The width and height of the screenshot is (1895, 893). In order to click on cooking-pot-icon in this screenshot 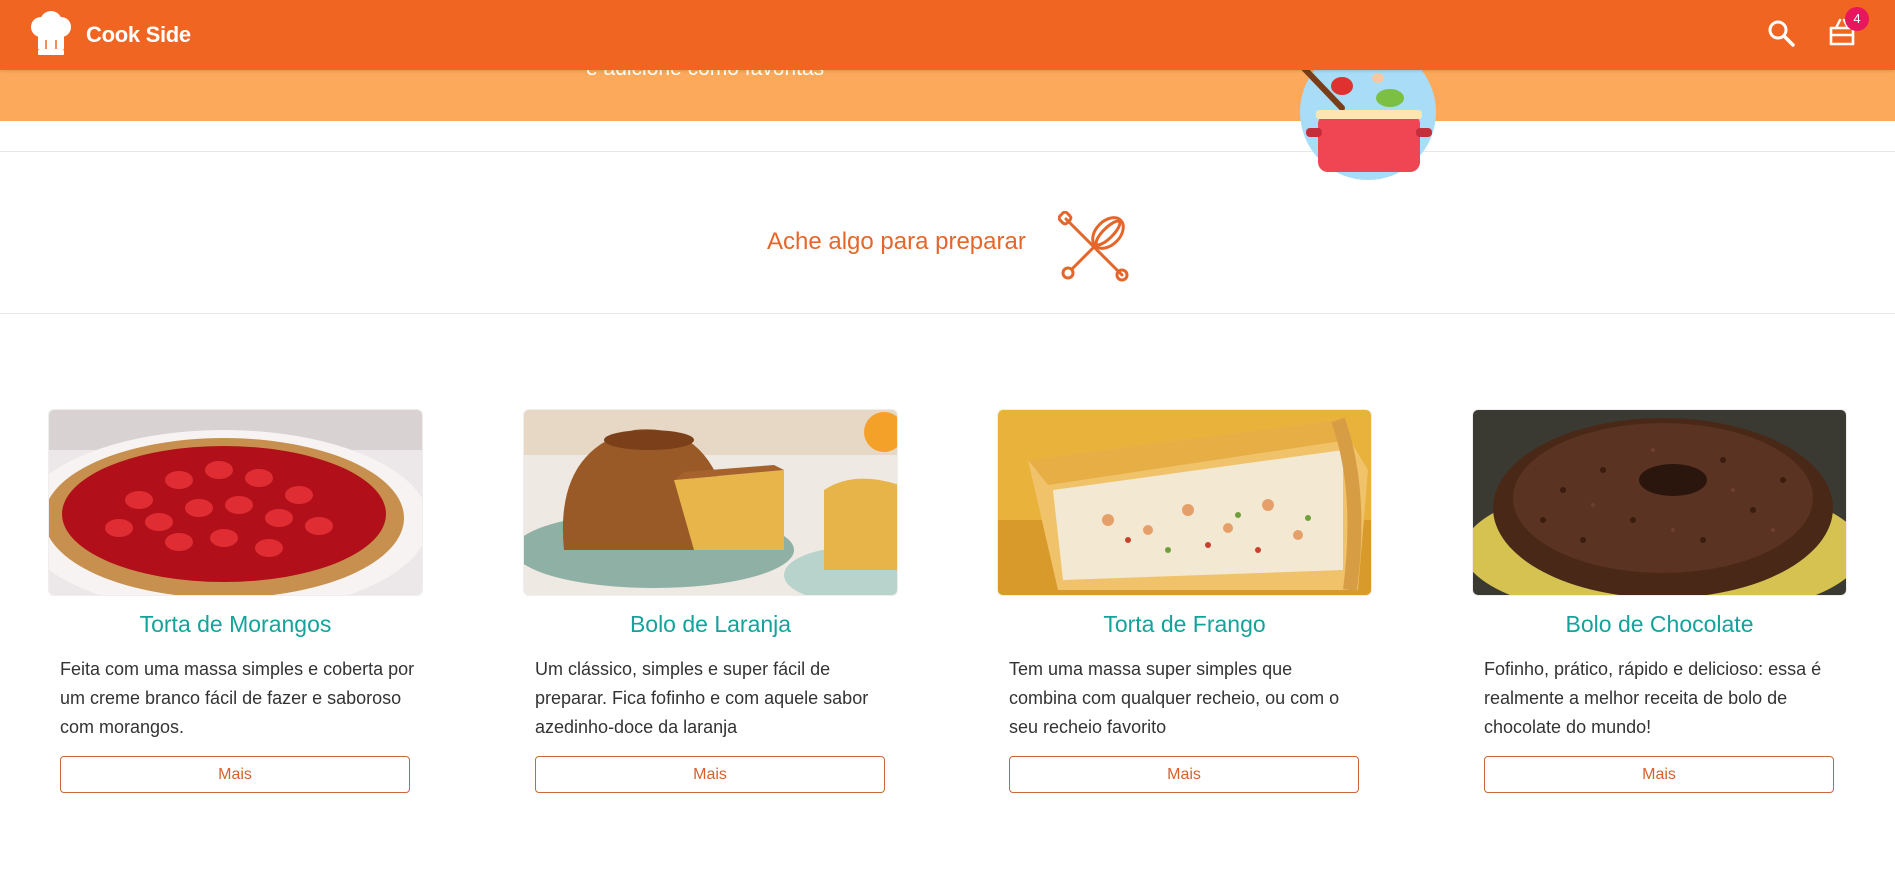, I will do `click(1368, 108)`.